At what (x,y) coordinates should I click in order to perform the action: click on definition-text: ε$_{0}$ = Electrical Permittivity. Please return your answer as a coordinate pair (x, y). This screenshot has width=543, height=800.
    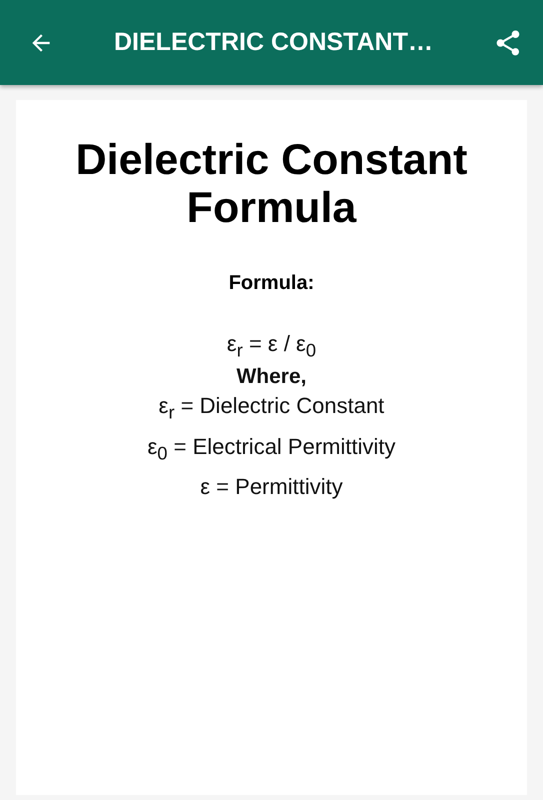
    Looking at the image, I should click on (271, 449).